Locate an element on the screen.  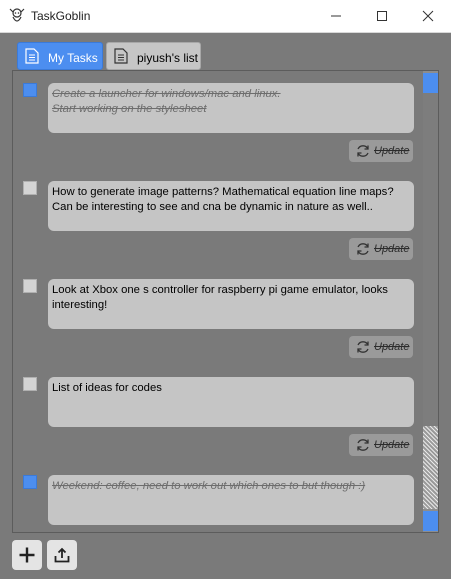
add-task-button is located at coordinates (27, 555).